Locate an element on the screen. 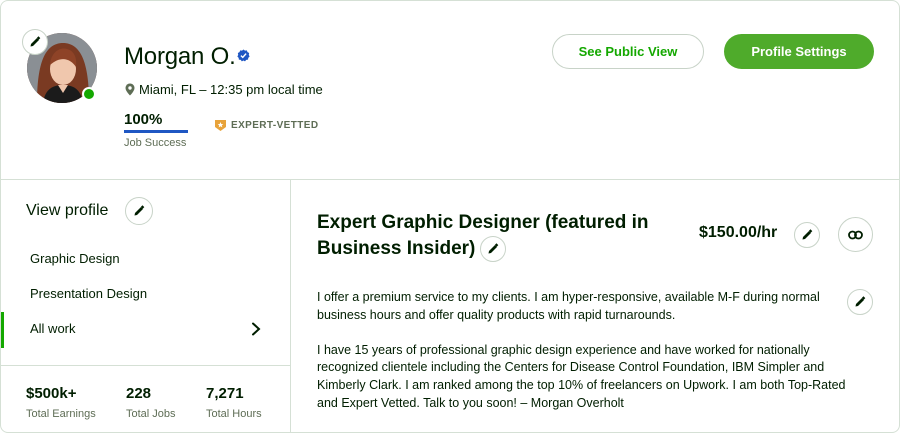 The height and width of the screenshot is (433, 900). online-status-dot is located at coordinates (89, 94).